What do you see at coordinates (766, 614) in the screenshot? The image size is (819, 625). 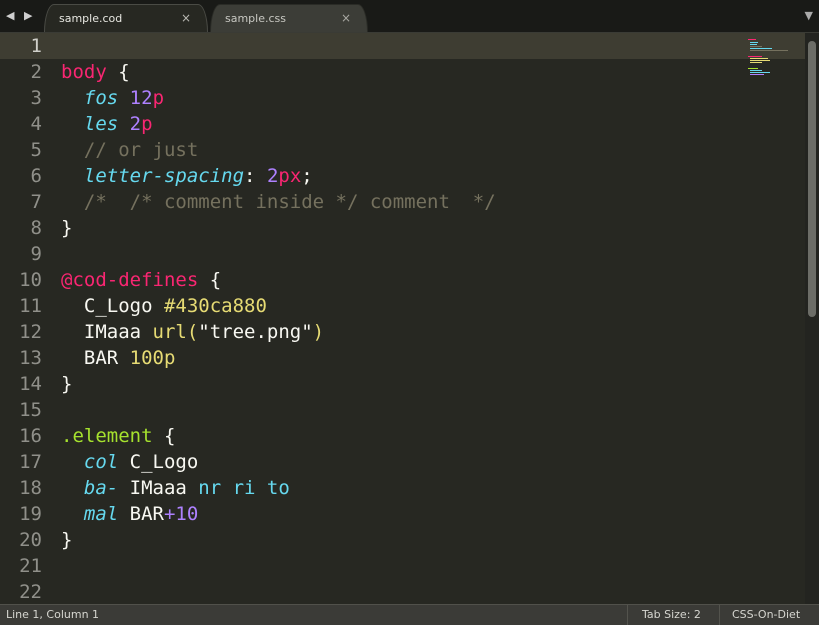 I see `syntax-indicator: CSS-On-Diet` at bounding box center [766, 614].